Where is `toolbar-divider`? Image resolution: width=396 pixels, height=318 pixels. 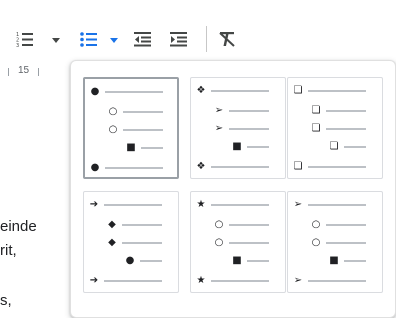
toolbar-divider is located at coordinates (206, 39).